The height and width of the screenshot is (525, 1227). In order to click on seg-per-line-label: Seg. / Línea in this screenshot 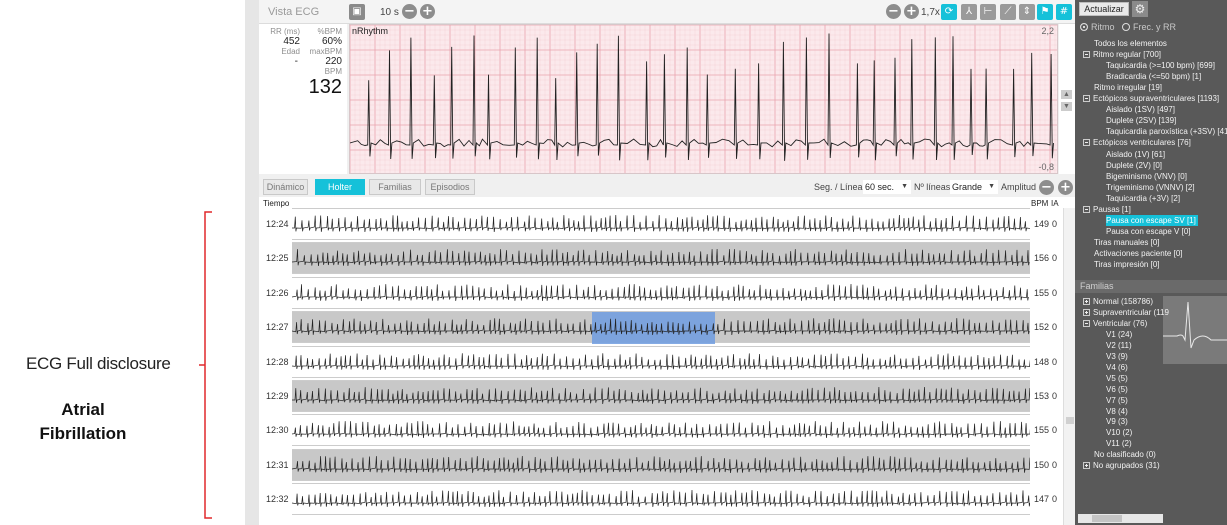, I will do `click(838, 187)`.